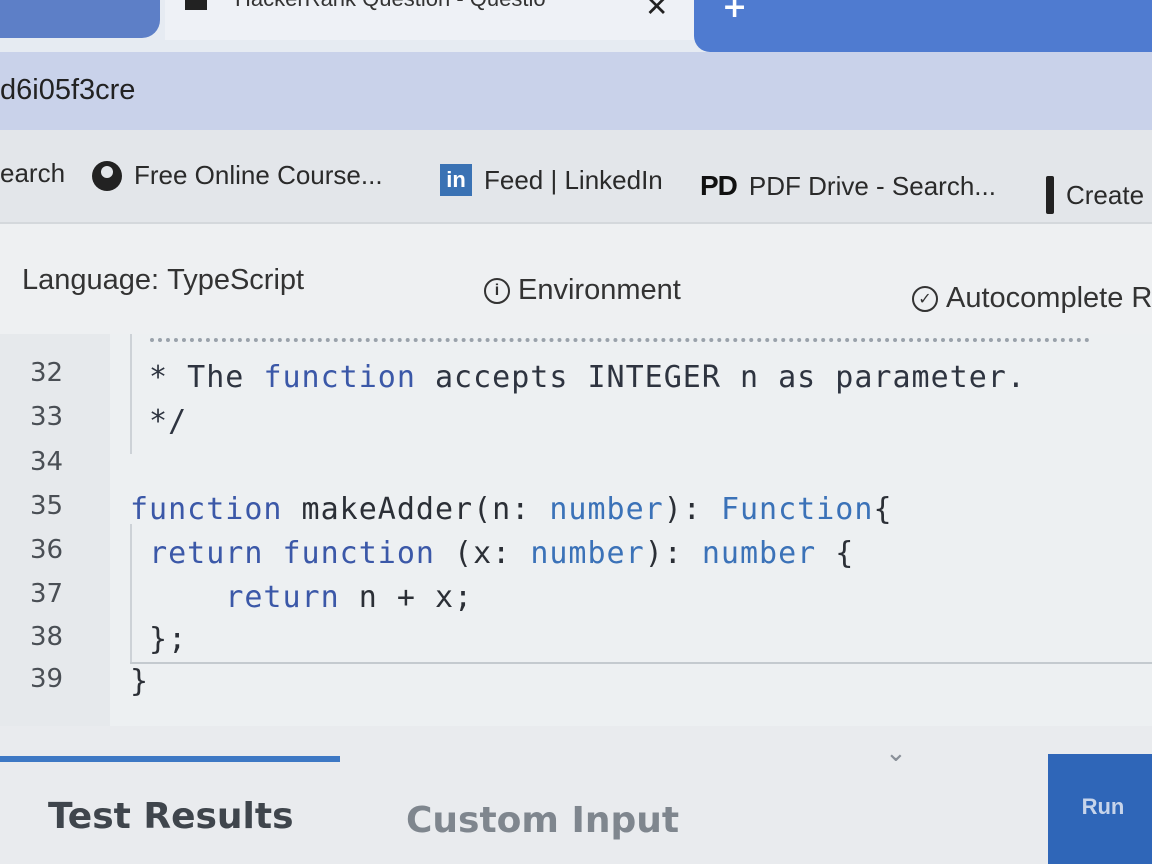 Image resolution: width=1152 pixels, height=864 pixels. Describe the element at coordinates (573, 179) in the screenshot. I see `bookmark-label: Feed | LinkedIn` at that location.